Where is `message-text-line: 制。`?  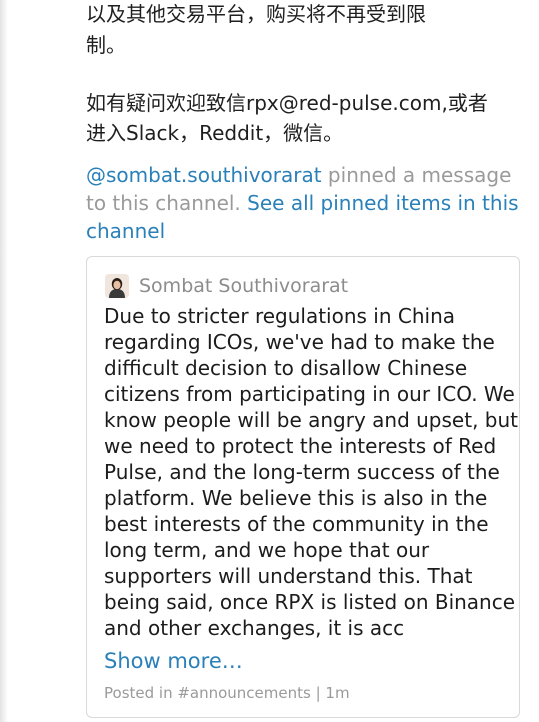
message-text-line: 制。 is located at coordinates (106, 45).